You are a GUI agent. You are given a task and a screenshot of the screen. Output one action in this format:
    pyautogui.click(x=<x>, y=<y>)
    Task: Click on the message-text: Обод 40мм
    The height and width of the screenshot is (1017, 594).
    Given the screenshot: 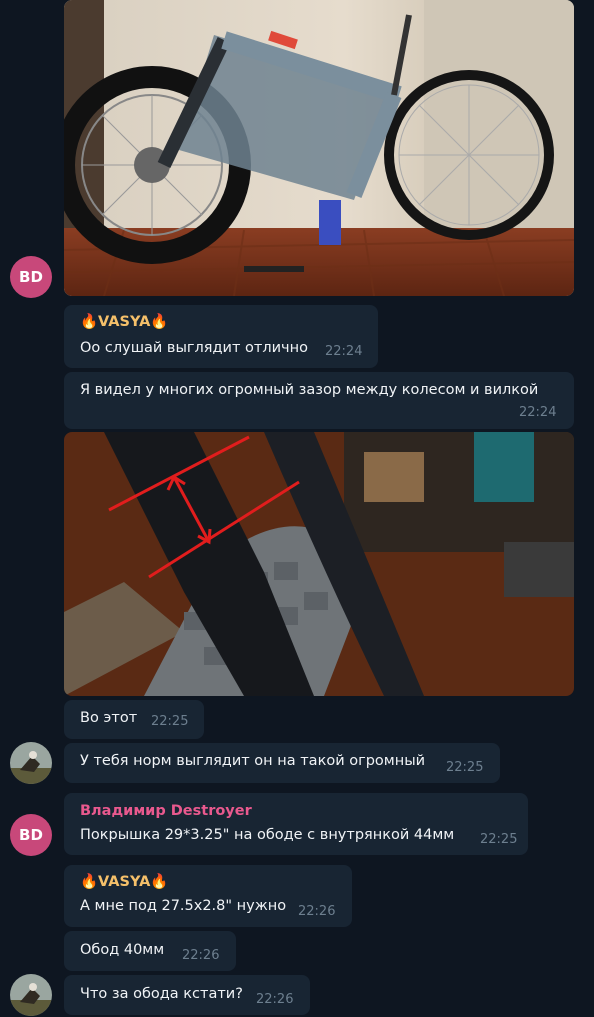 What is the action you would take?
    pyautogui.click(x=122, y=950)
    